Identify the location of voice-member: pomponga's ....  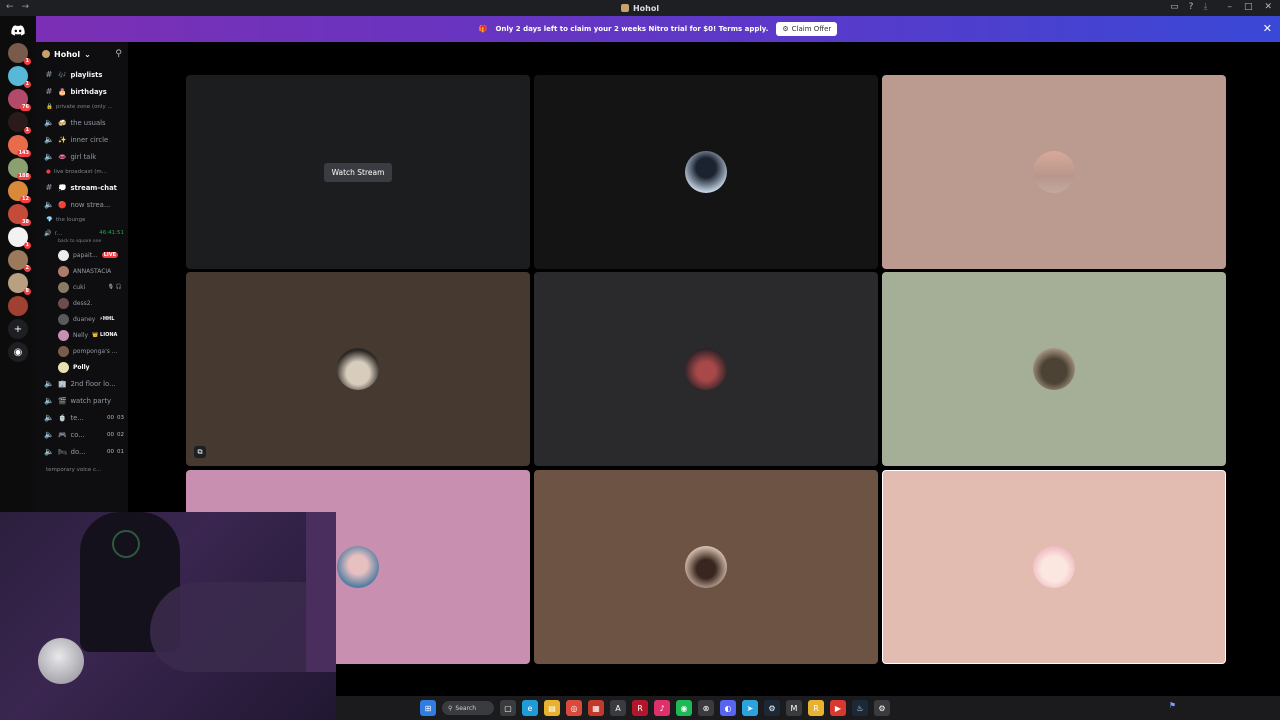
(82, 351).